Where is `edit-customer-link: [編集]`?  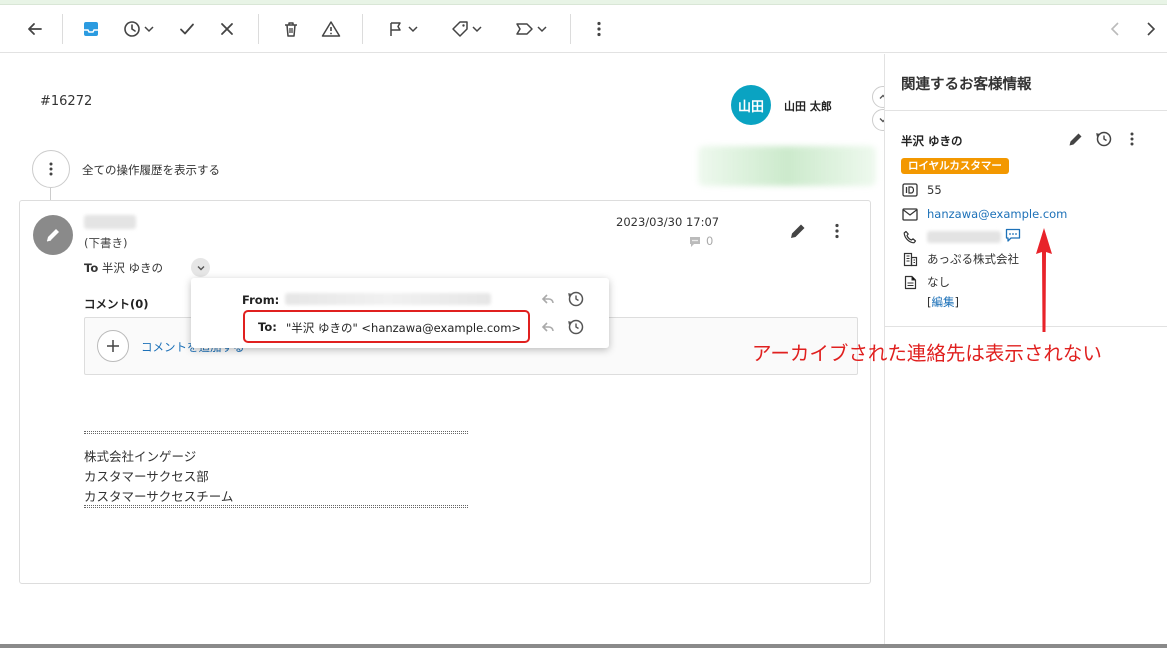
edit-customer-link: [編集] is located at coordinates (943, 302).